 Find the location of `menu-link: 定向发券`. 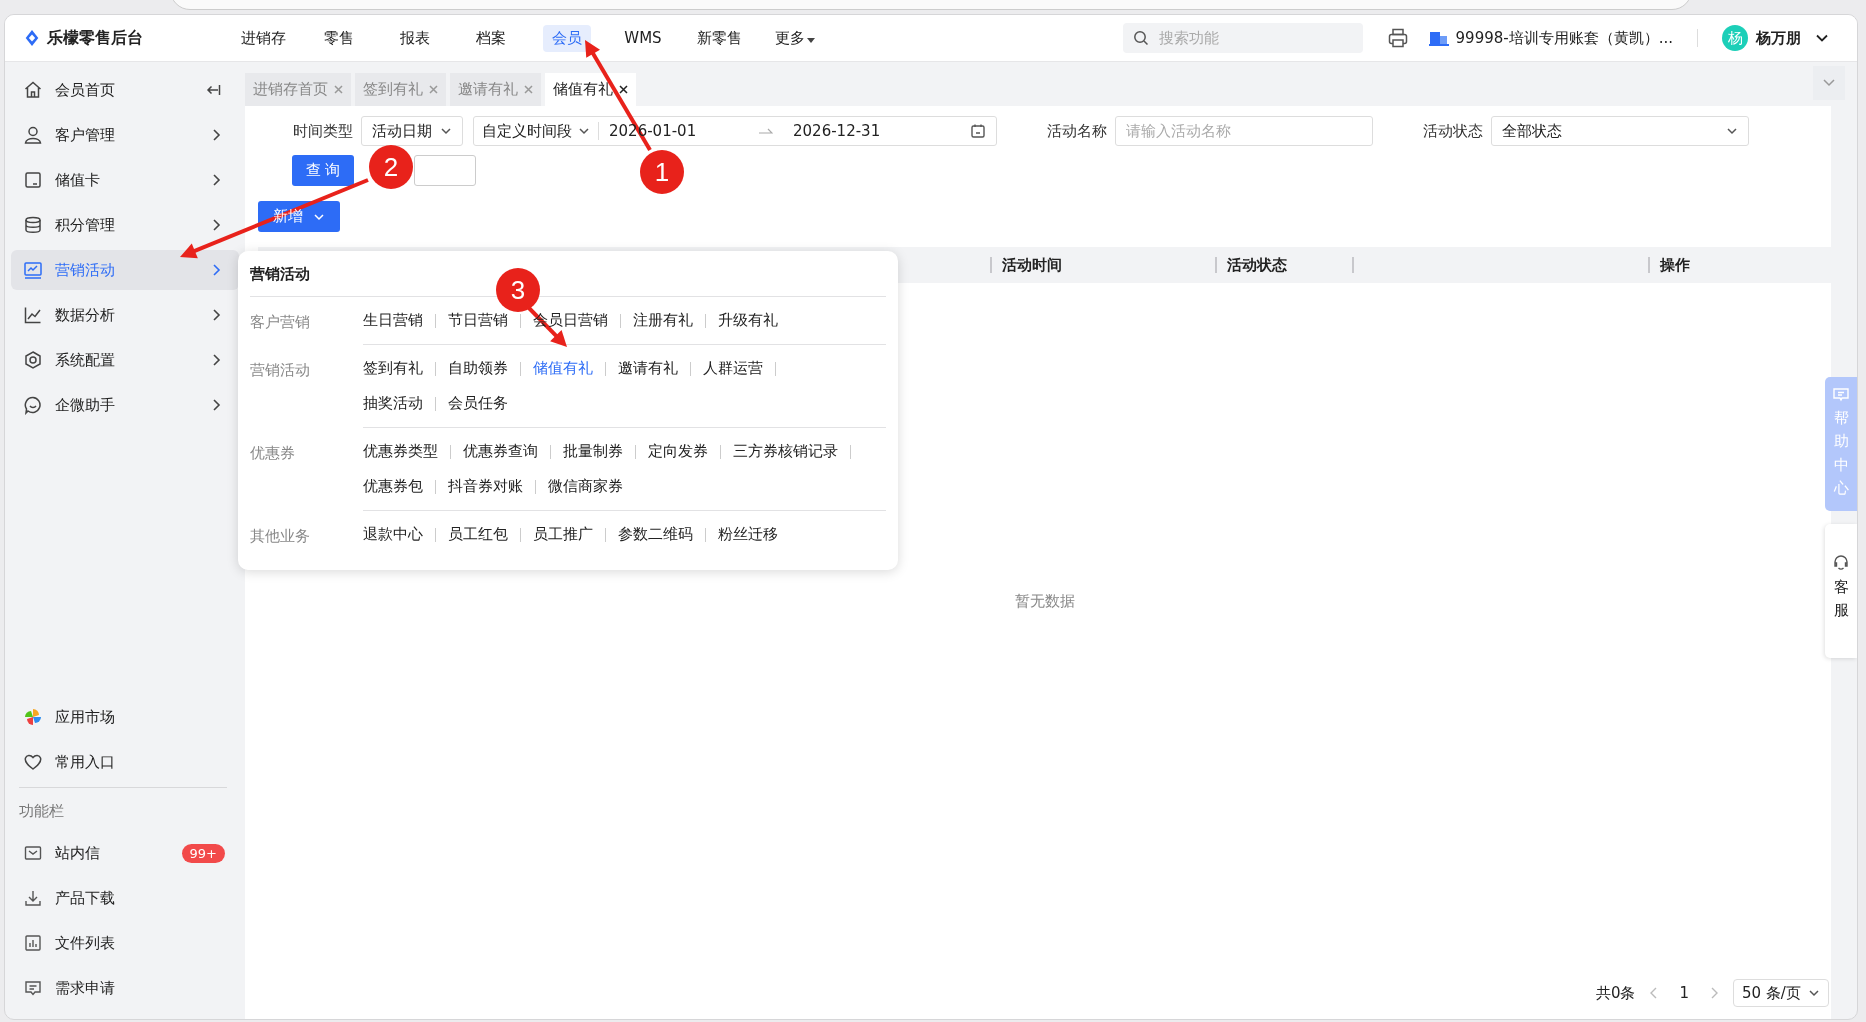

menu-link: 定向发券 is located at coordinates (678, 451).